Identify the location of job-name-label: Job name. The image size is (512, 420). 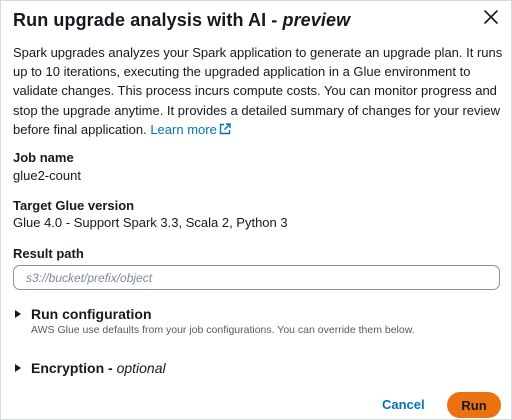
(43, 157).